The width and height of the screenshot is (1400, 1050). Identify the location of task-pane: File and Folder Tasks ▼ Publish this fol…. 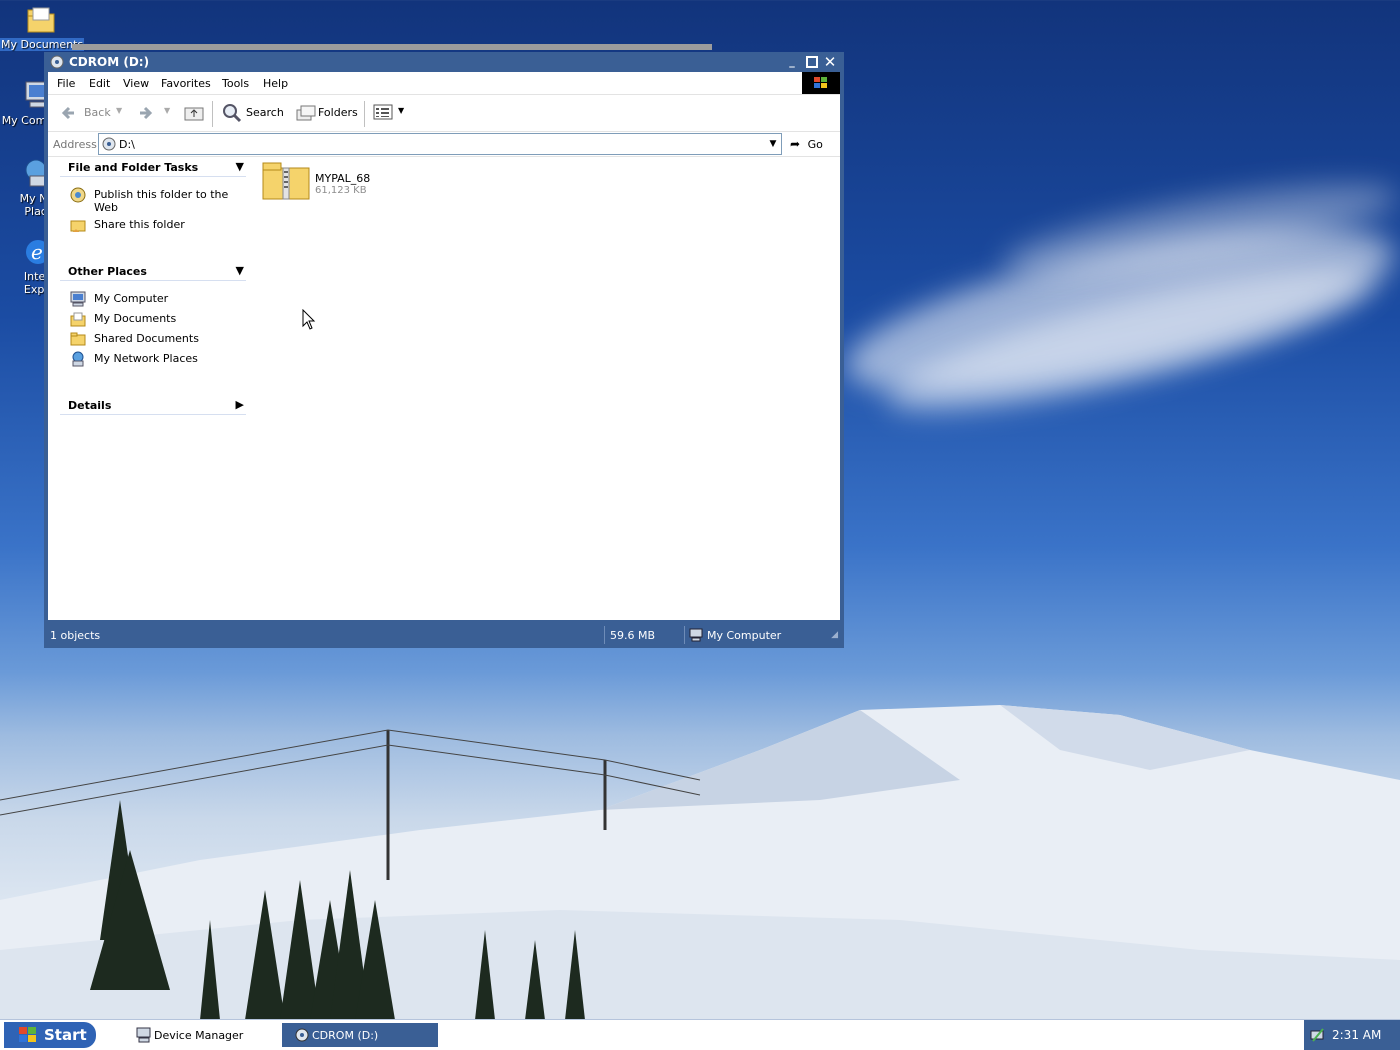
(153, 388).